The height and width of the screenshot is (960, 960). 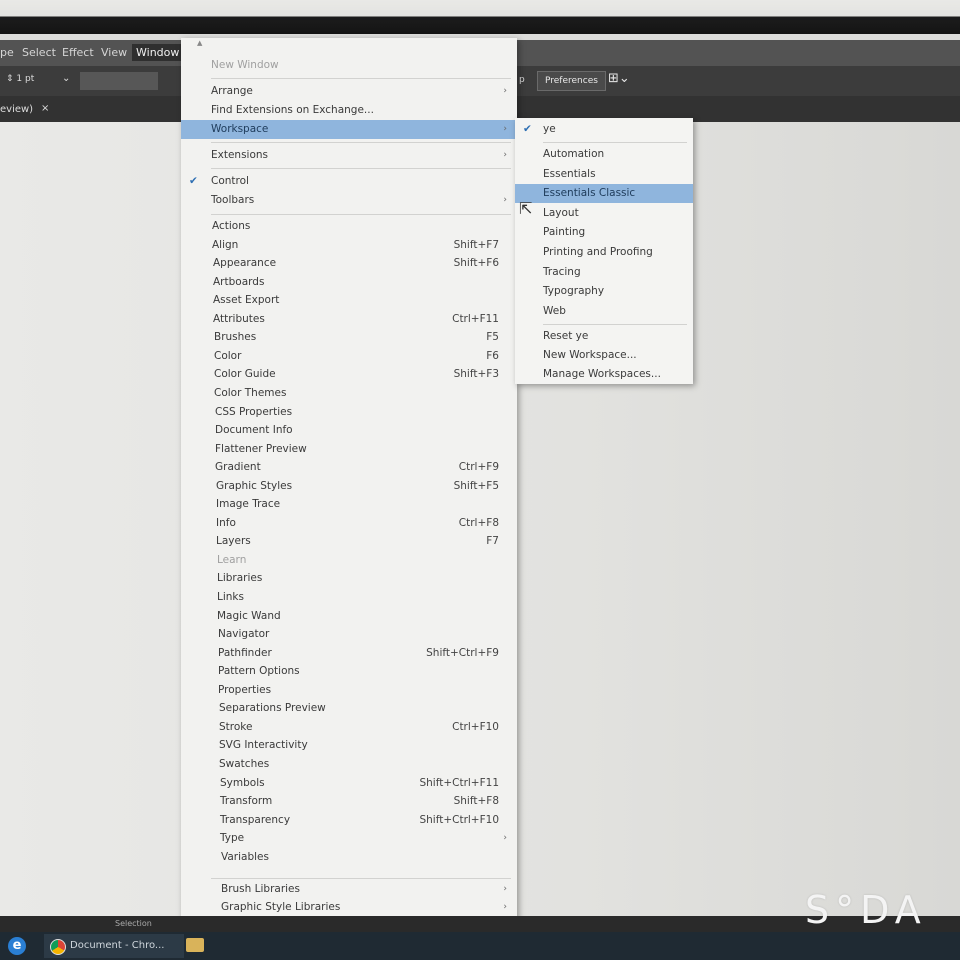 What do you see at coordinates (240, 578) in the screenshot?
I see `menu-item-label: Libraries` at bounding box center [240, 578].